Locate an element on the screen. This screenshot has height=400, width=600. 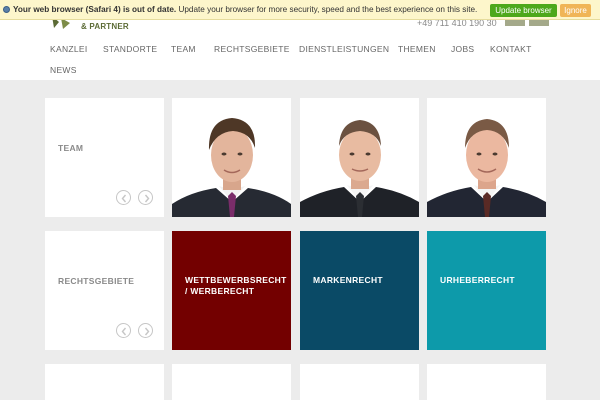
area-label: MARKENRECHT is located at coordinates (348, 280).